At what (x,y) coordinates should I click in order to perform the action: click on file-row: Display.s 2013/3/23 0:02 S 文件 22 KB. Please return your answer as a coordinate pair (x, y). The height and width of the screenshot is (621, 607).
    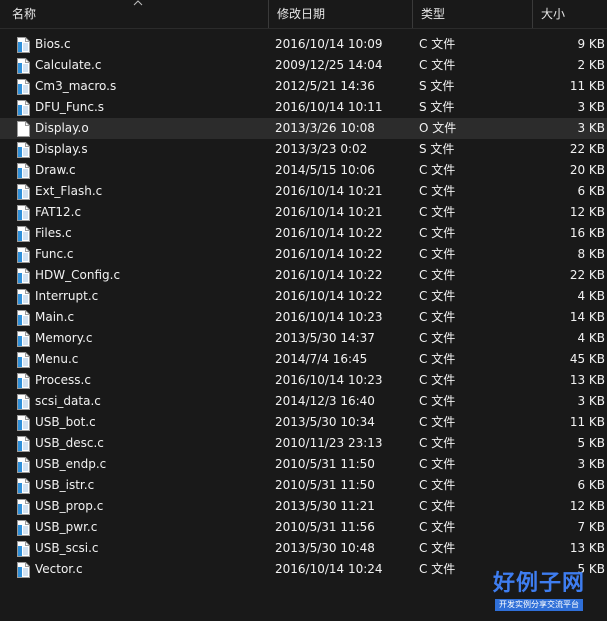
    Looking at the image, I should click on (303, 149).